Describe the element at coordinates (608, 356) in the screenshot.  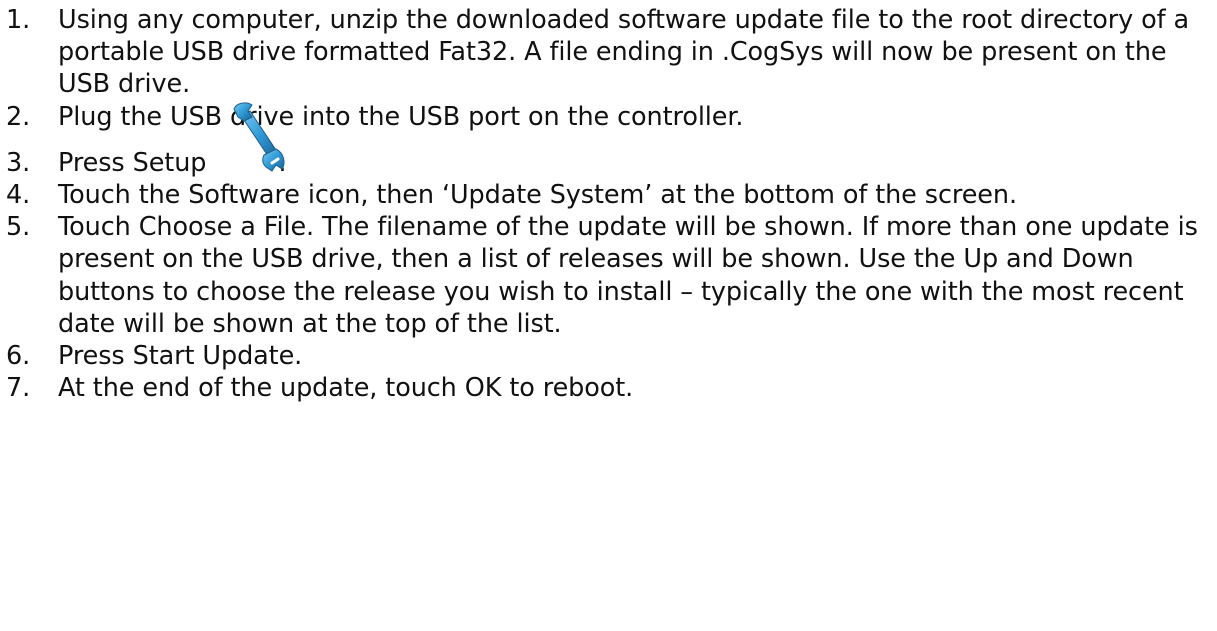
I see `step-6: 6. Press Start Update.` at that location.